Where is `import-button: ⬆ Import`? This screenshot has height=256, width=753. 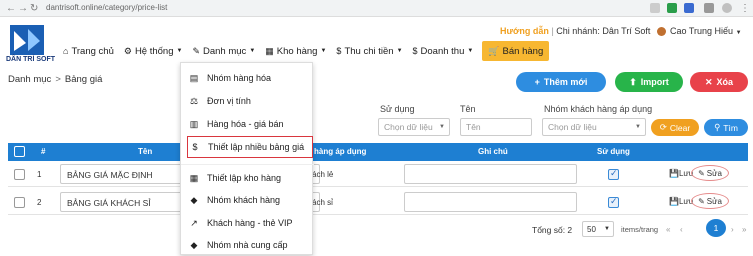
import-button: ⬆ Import is located at coordinates (649, 82).